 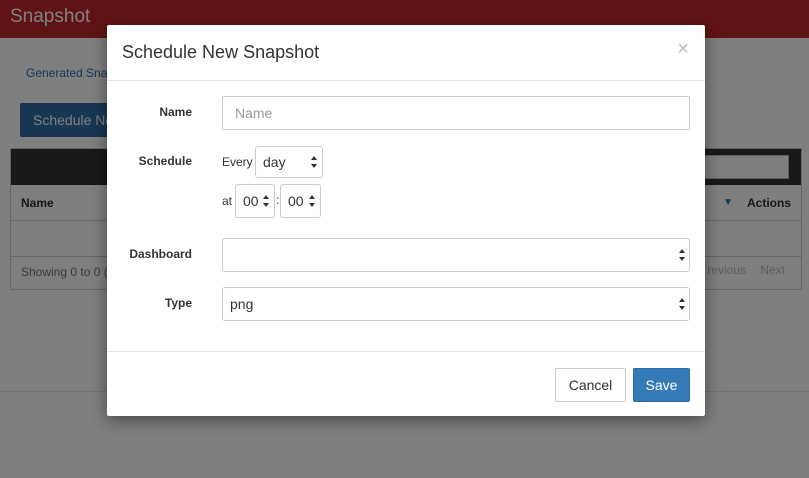 What do you see at coordinates (296, 201) in the screenshot?
I see `minute-value: 00` at bounding box center [296, 201].